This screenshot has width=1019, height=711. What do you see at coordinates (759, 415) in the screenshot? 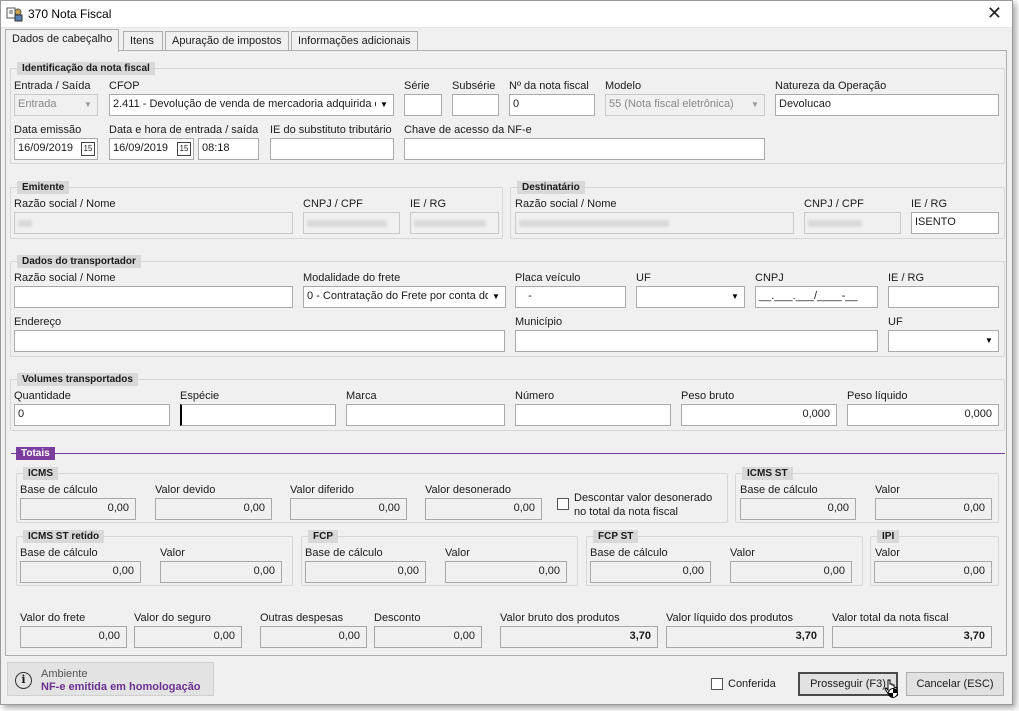
I see `peso-bruto-input: 0,000` at bounding box center [759, 415].